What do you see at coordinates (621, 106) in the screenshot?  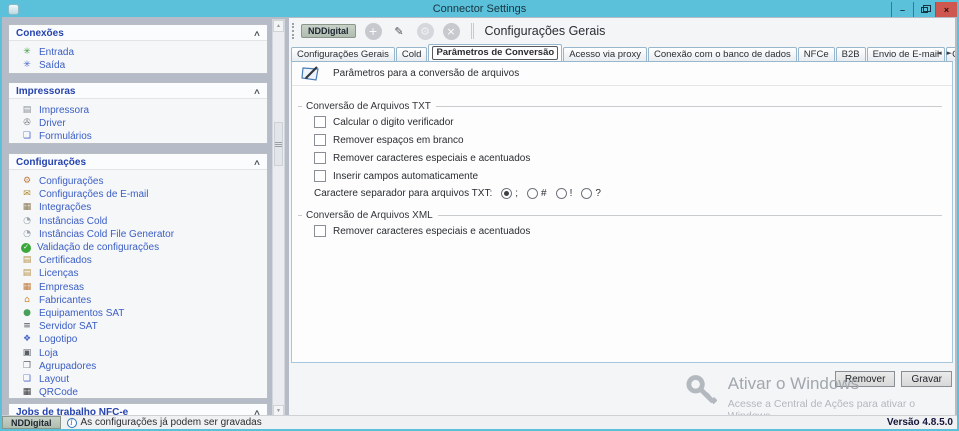 I see `group-label-conversao-de-arquivos-txt: Conversão de Arquivos TXT` at bounding box center [621, 106].